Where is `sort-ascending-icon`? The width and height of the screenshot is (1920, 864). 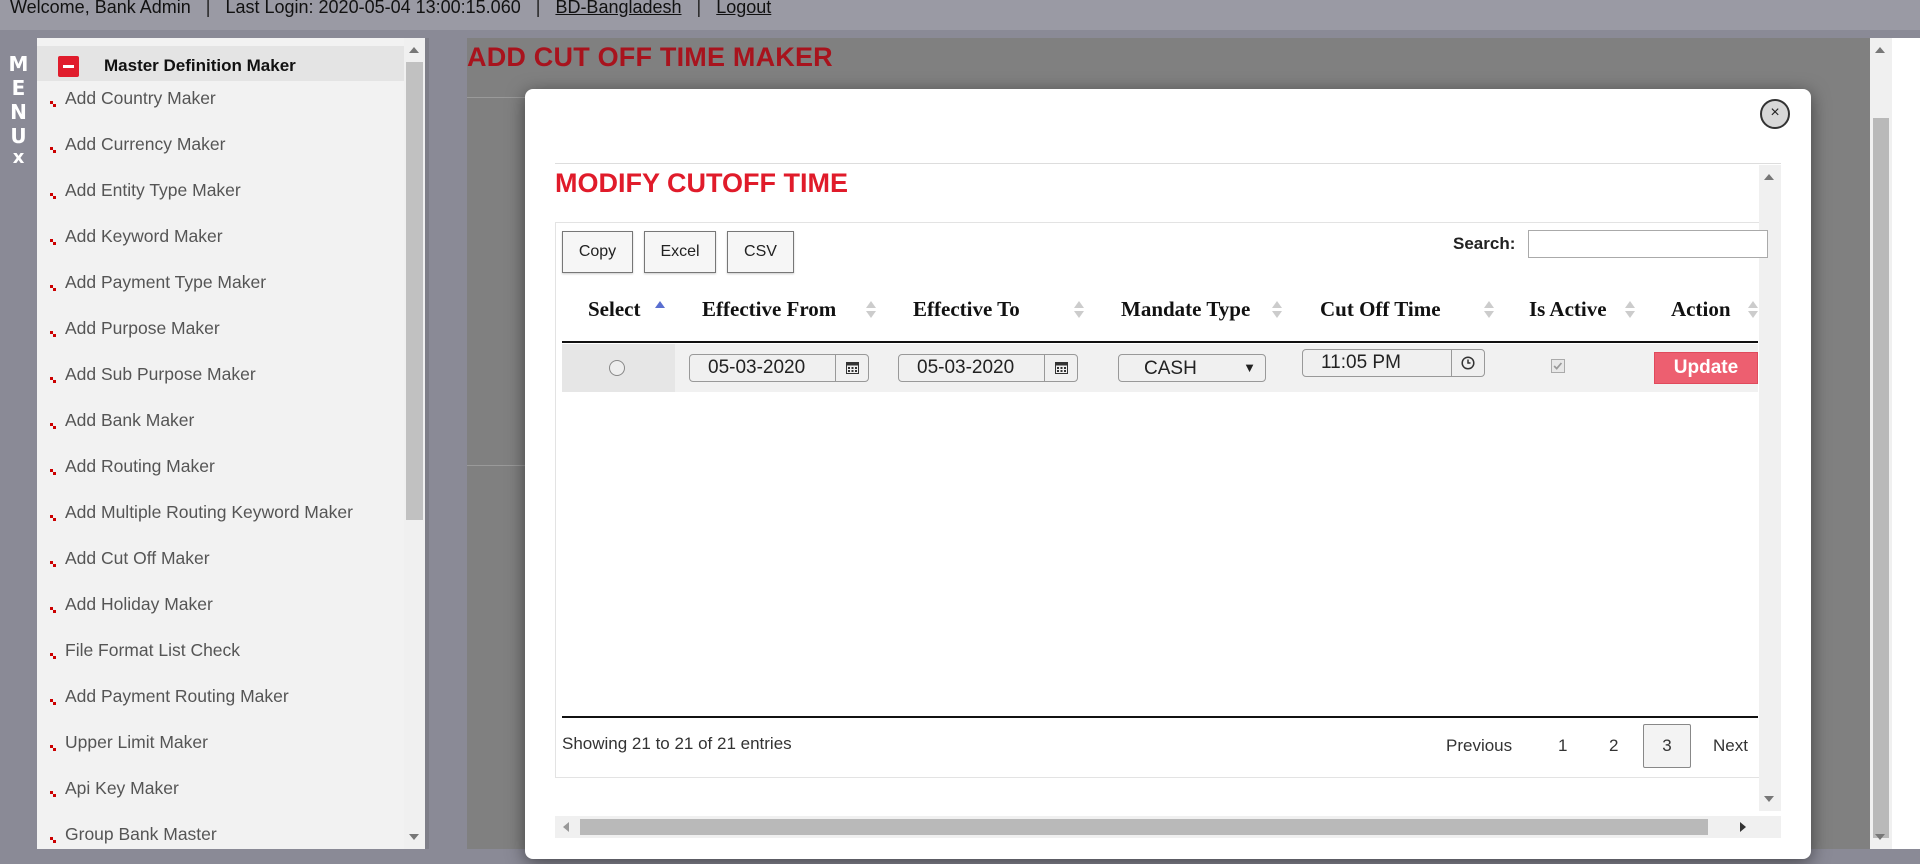 sort-ascending-icon is located at coordinates (660, 310).